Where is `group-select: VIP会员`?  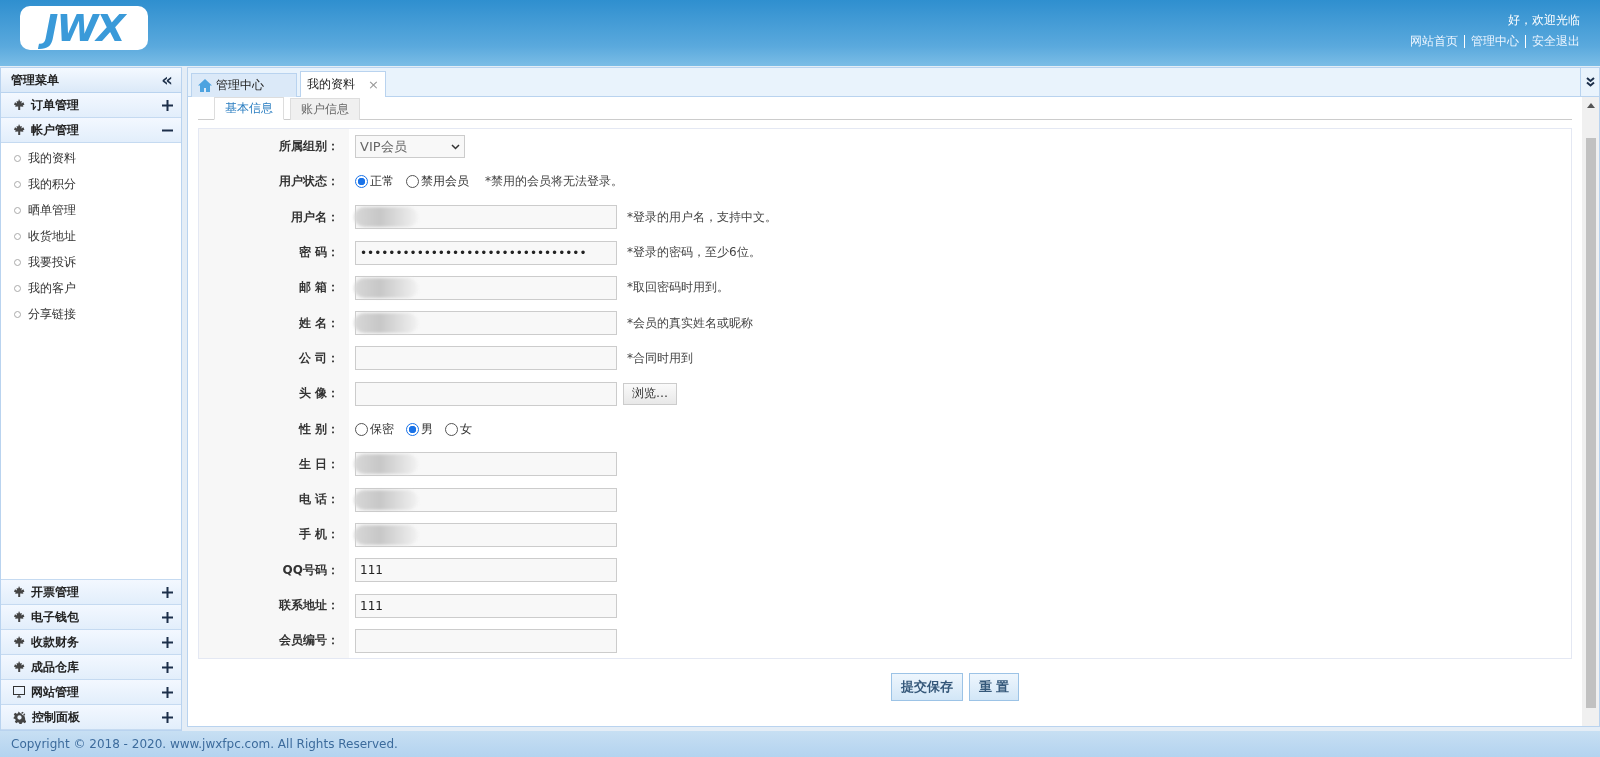
group-select: VIP会员 is located at coordinates (410, 147).